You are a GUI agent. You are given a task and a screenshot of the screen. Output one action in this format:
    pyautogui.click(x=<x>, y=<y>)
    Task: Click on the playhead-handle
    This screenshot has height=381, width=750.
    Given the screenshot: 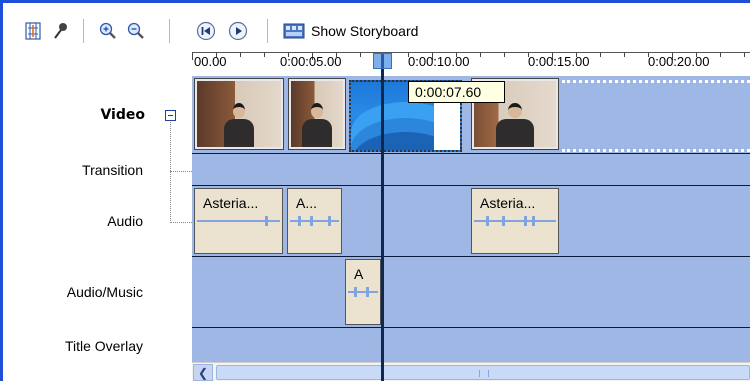 What is the action you would take?
    pyautogui.click(x=382, y=61)
    